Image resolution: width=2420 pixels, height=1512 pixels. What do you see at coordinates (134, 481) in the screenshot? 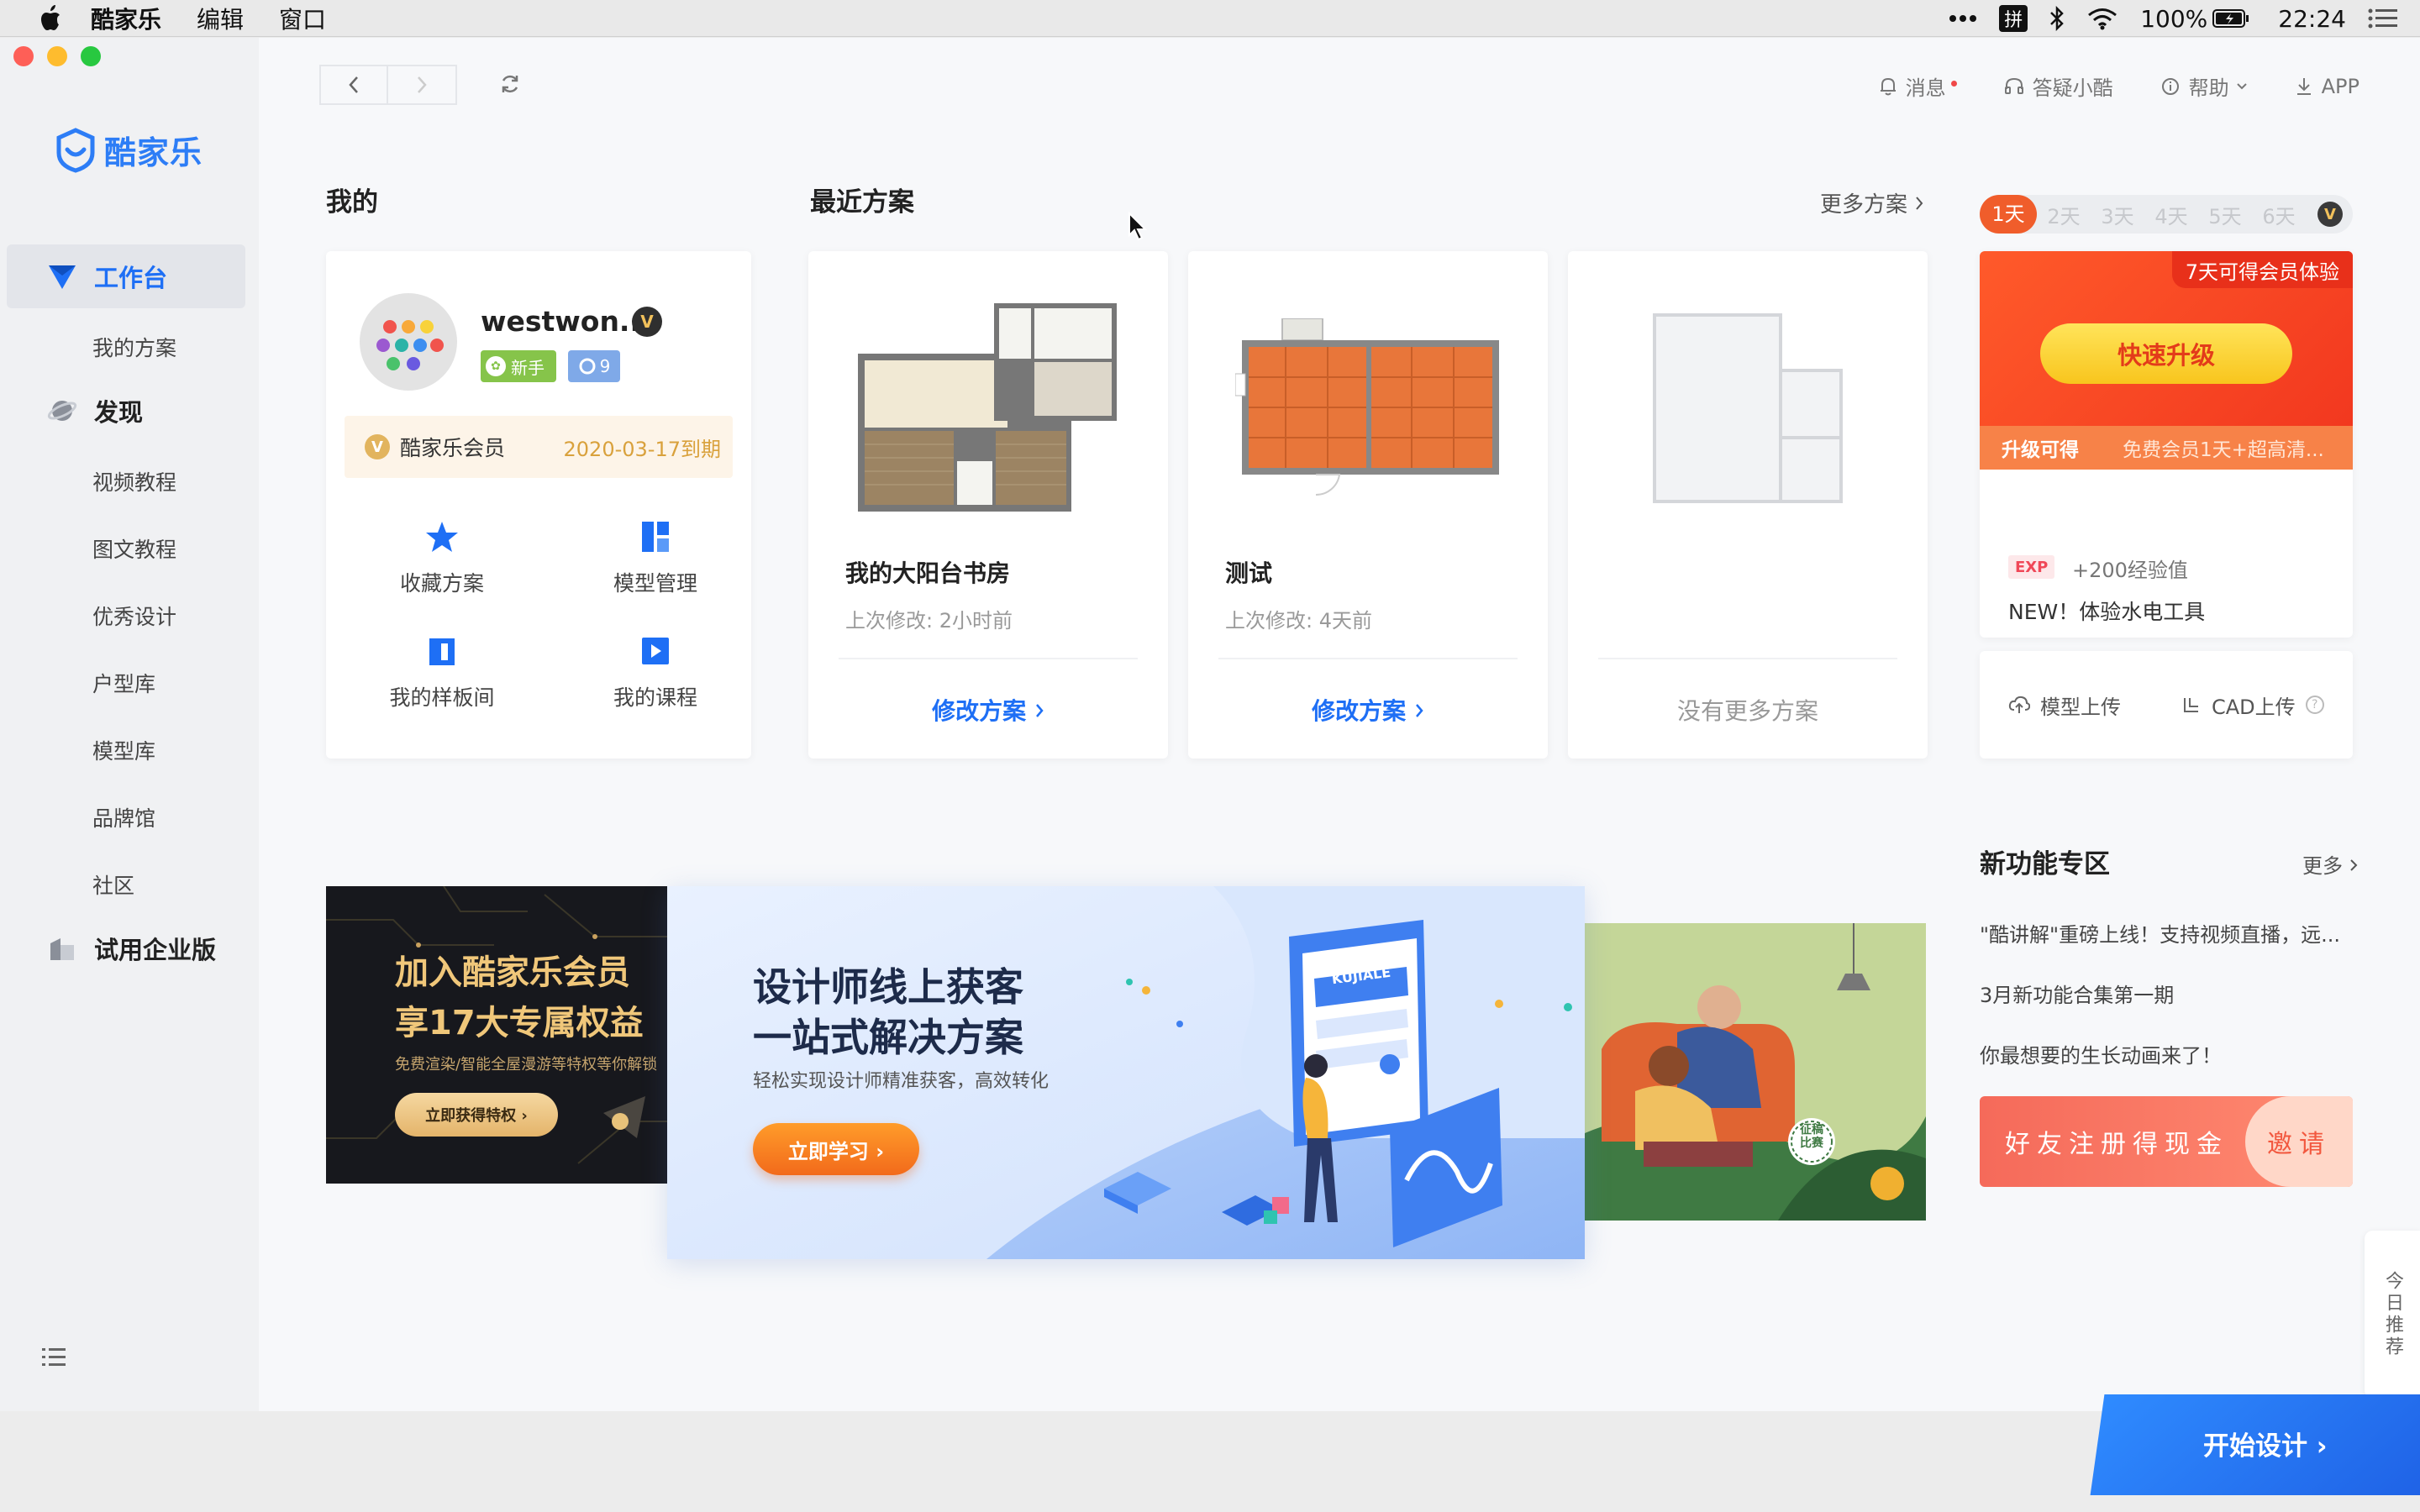
I see `sidebar-item-video-tutorials: 视频教程` at bounding box center [134, 481].